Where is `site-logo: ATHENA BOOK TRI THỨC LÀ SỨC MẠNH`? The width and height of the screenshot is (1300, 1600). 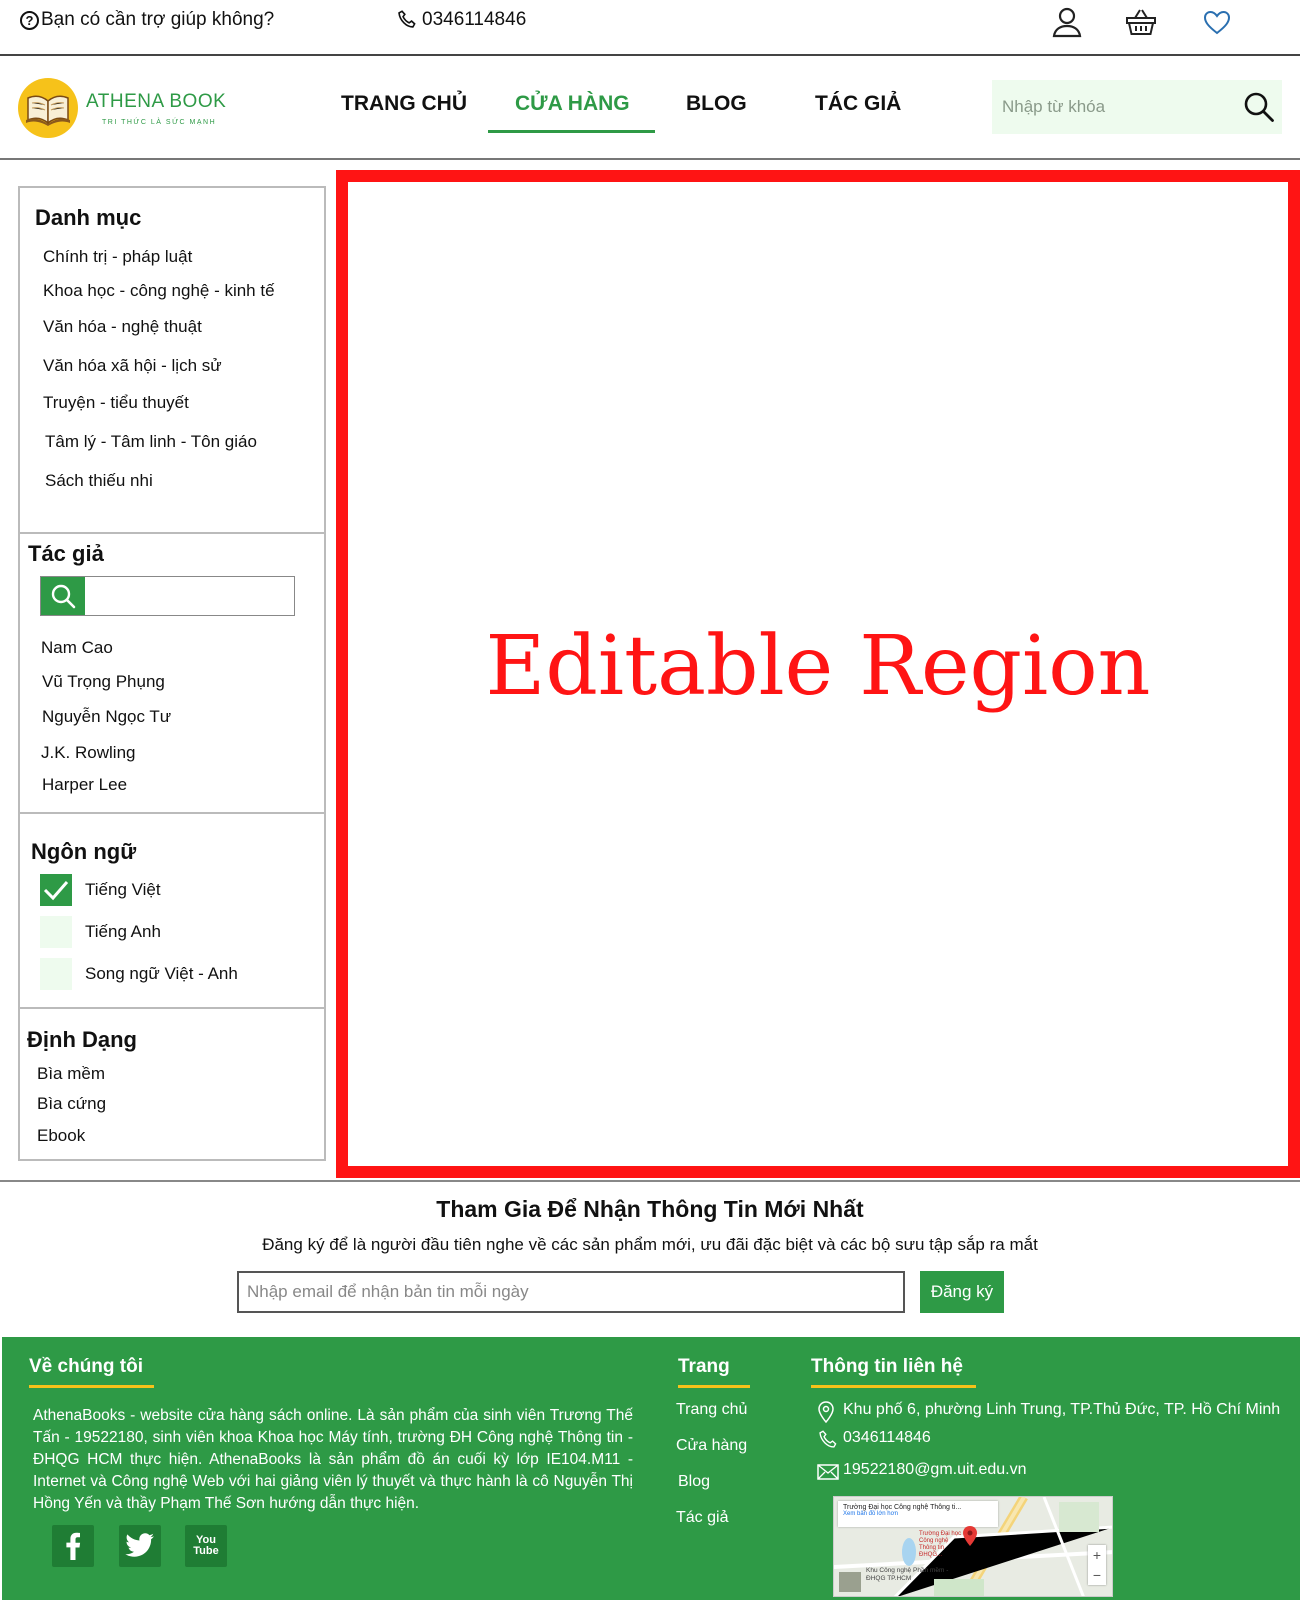
site-logo: ATHENA BOOK TRI THỨC LÀ SỨC MẠNH is located at coordinates (130, 108).